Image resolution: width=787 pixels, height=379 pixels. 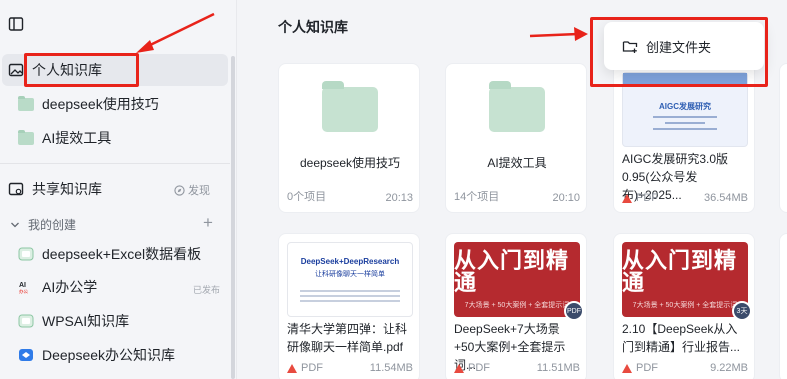 I want to click on document-thumbnail: 从入门到精通 7大场景 + 50大案例 + 全套提示词 PDF, so click(x=519, y=281).